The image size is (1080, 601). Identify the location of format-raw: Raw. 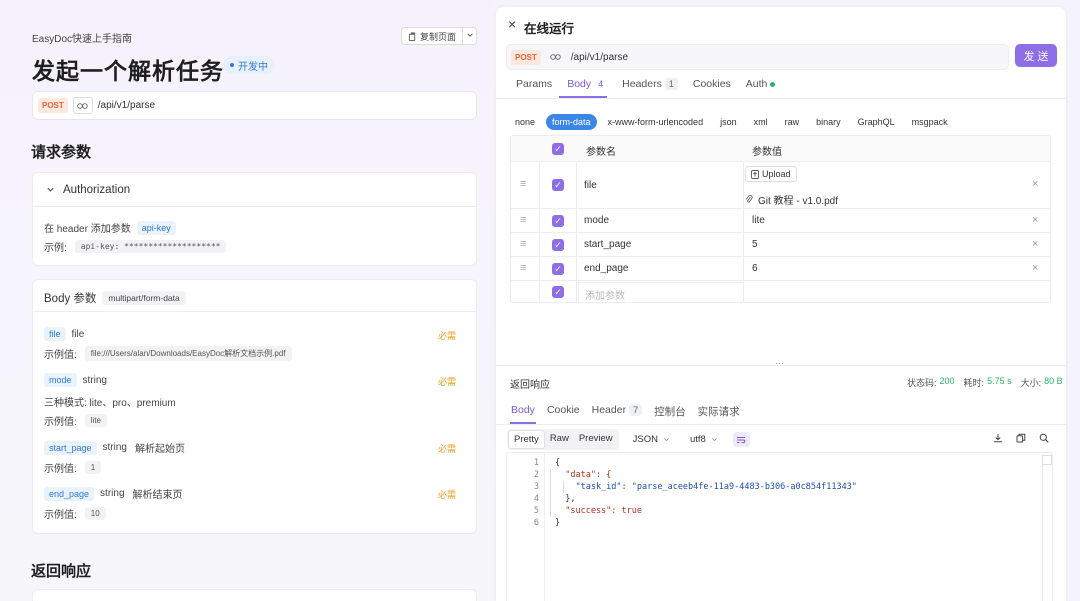
(559, 439).